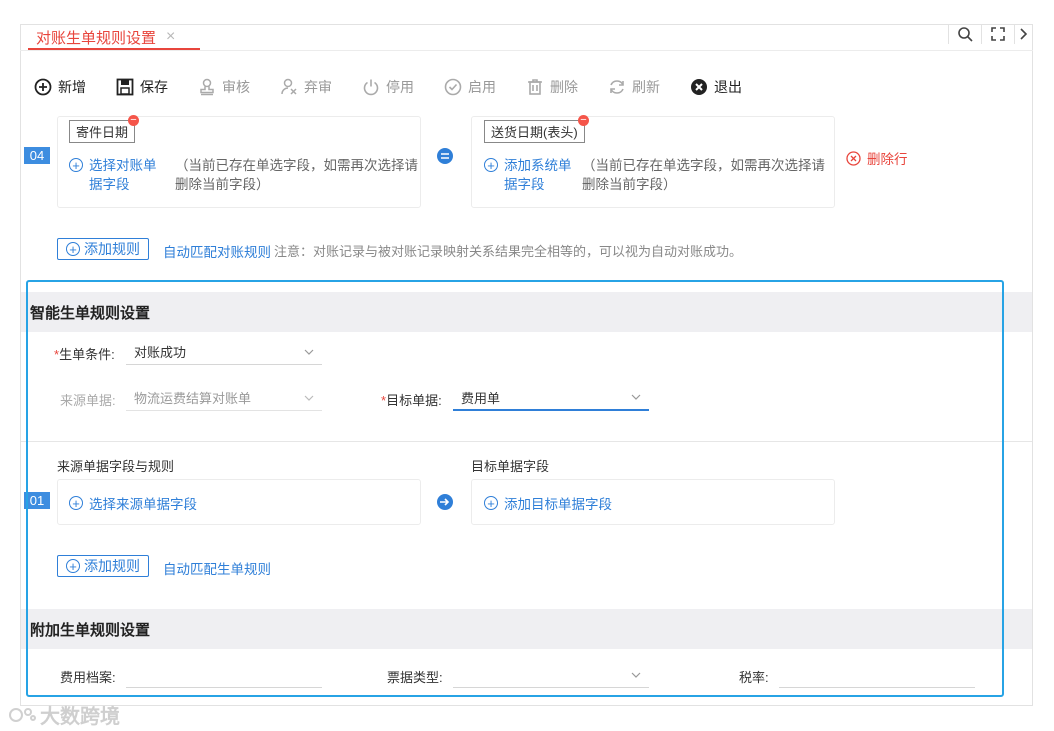  I want to click on chevron-right-icon, so click(1023, 34).